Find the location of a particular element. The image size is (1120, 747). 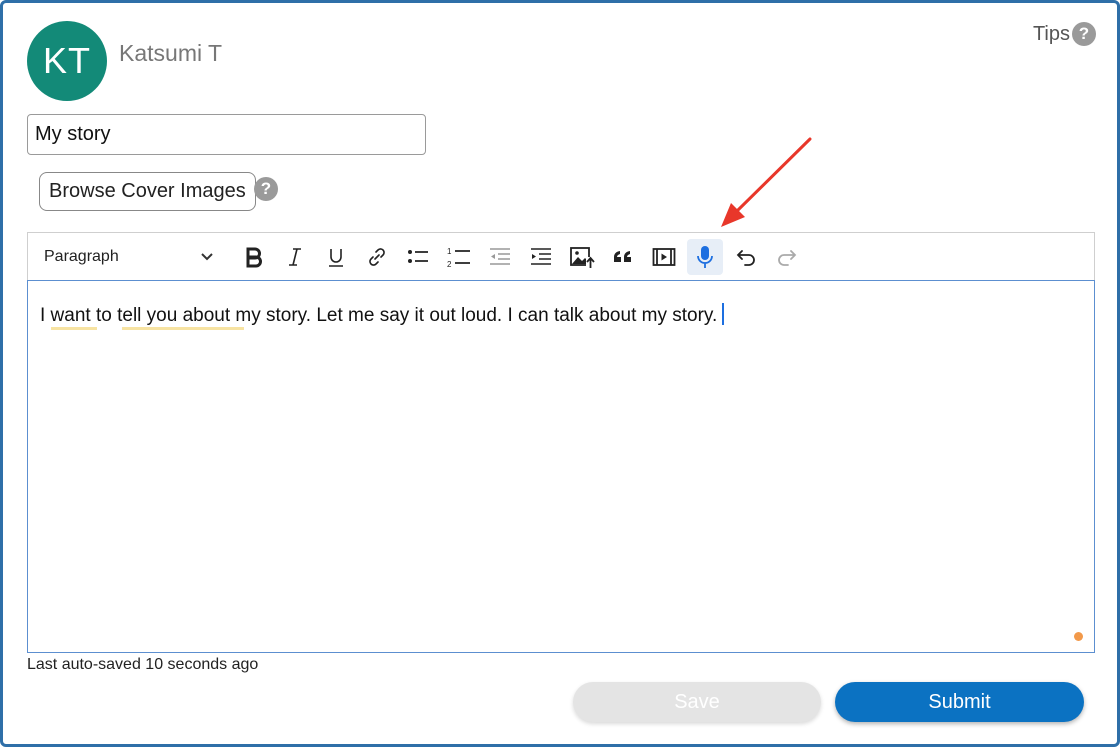

outdent-button is located at coordinates (500, 257).